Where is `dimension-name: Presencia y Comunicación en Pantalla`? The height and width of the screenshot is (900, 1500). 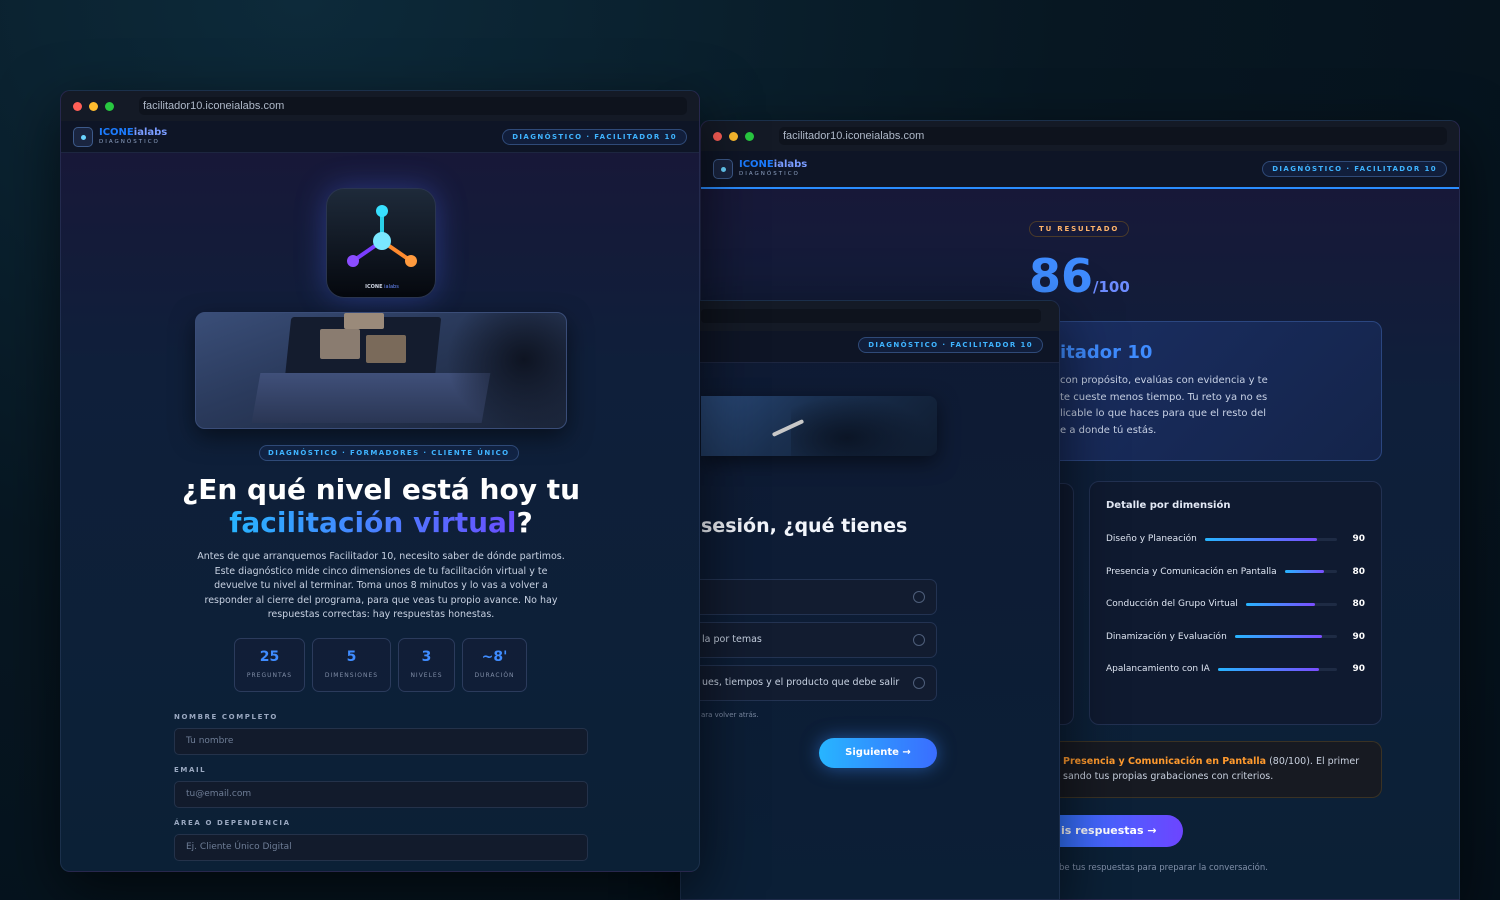 dimension-name: Presencia y Comunicación en Pantalla is located at coordinates (1191, 571).